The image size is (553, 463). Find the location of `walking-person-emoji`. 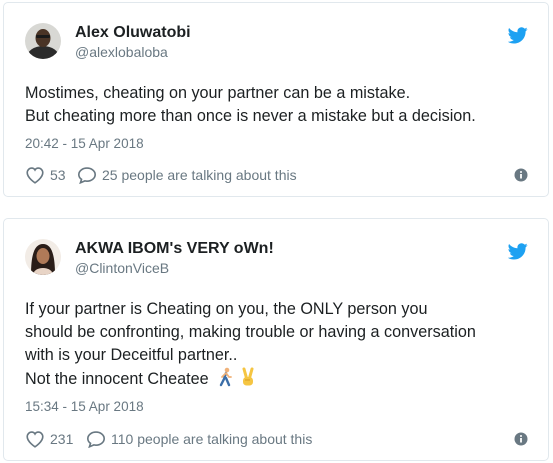

walking-person-emoji is located at coordinates (225, 377).